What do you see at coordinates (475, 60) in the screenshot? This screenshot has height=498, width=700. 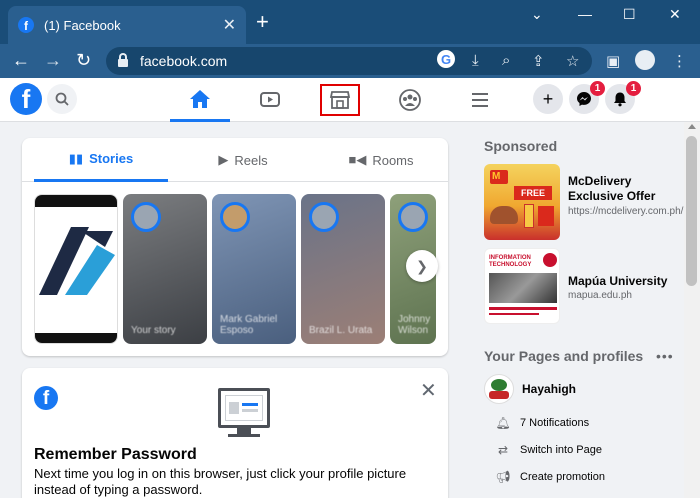 I see `install-app-icon: ⤓` at bounding box center [475, 60].